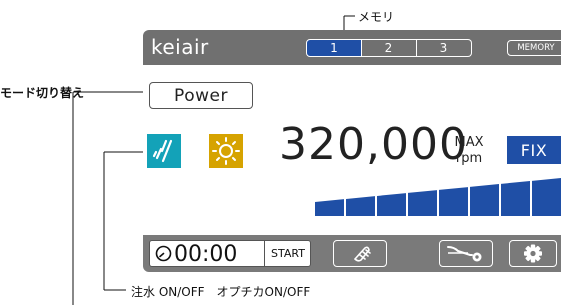 The width and height of the screenshot is (561, 305). Describe the element at coordinates (206, 254) in the screenshot. I see `timer-value: 00:00` at that location.